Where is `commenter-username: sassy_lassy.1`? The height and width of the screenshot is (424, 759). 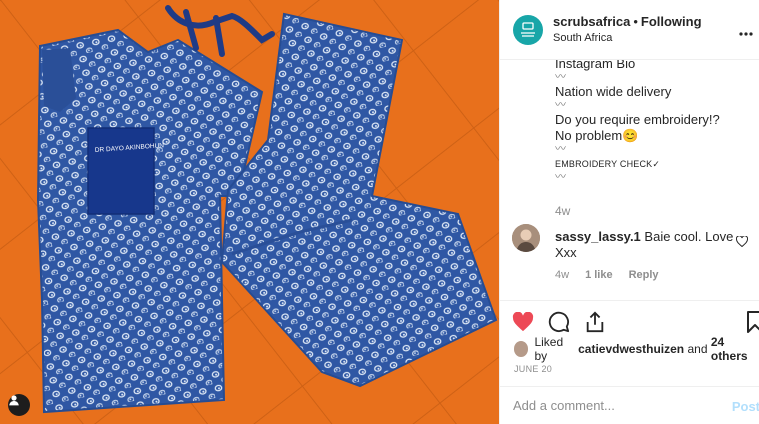 commenter-username: sassy_lassy.1 is located at coordinates (598, 236).